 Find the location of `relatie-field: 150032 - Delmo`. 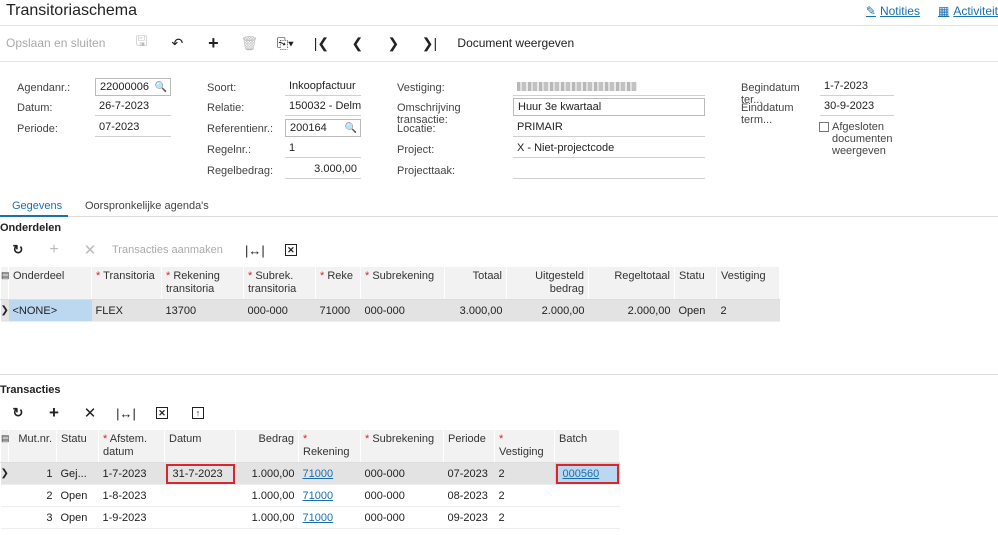

relatie-field: 150032 - Delmo is located at coordinates (323, 107).